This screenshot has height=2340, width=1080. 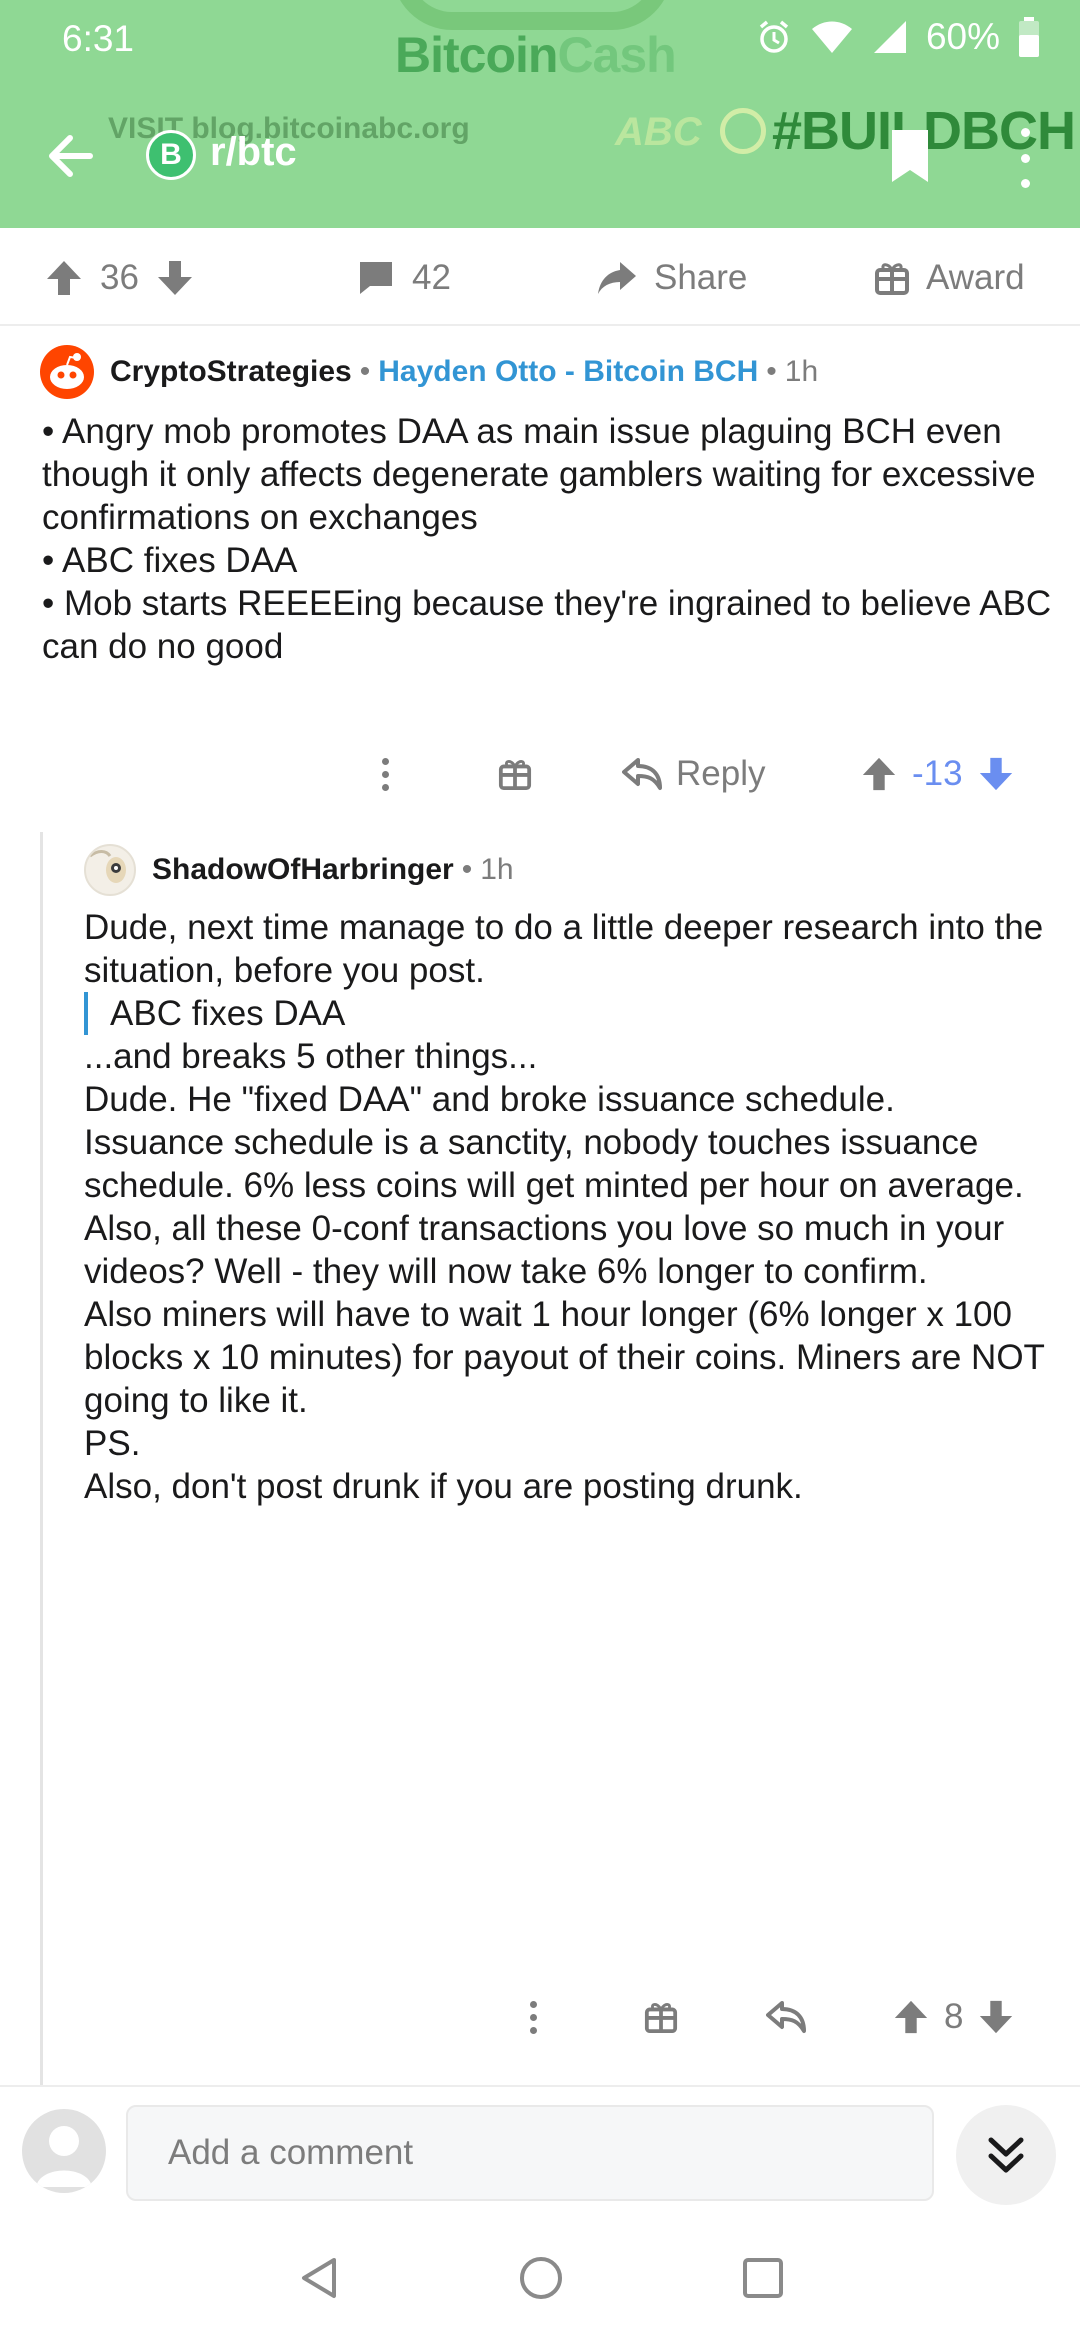 I want to click on nav-back-button, so click(x=319, y=2280).